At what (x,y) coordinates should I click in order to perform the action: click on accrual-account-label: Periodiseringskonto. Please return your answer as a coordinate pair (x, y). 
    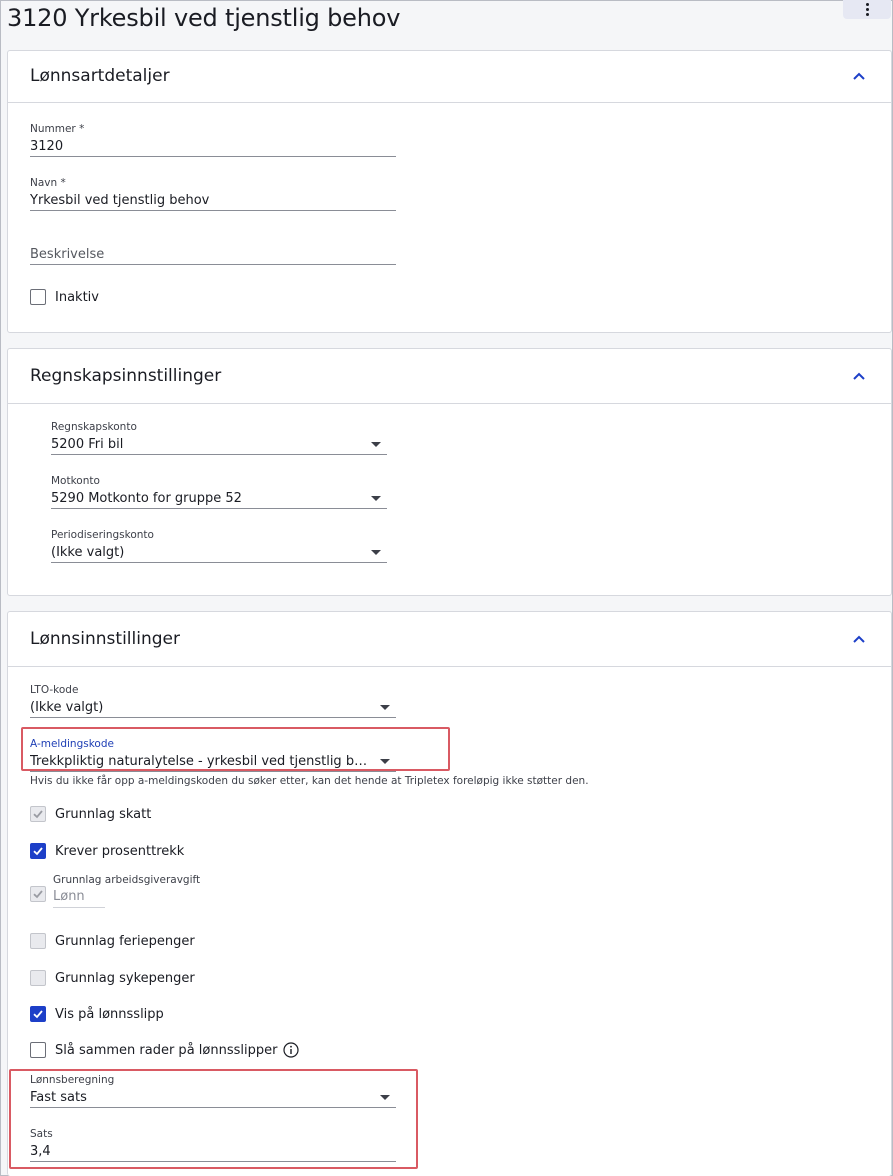
    Looking at the image, I should click on (102, 535).